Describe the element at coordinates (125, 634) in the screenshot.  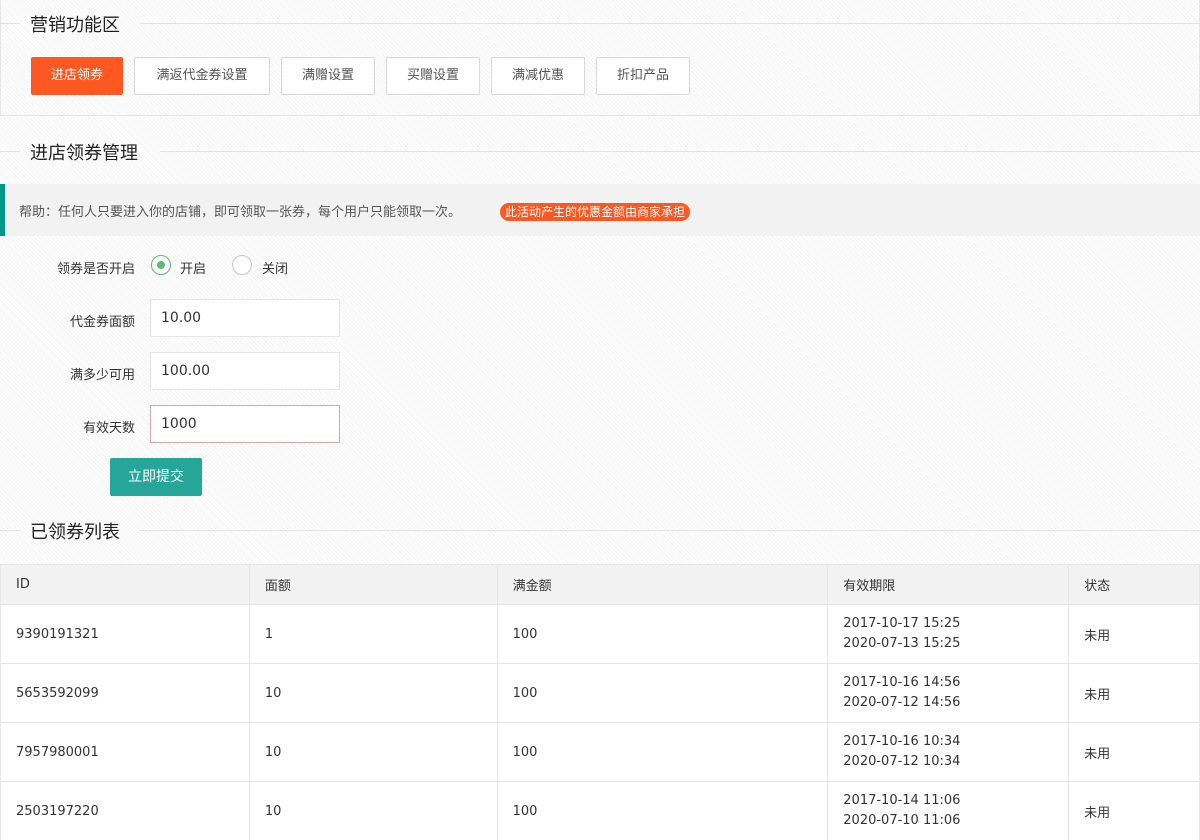
I see `cell-id: 9390191321` at that location.